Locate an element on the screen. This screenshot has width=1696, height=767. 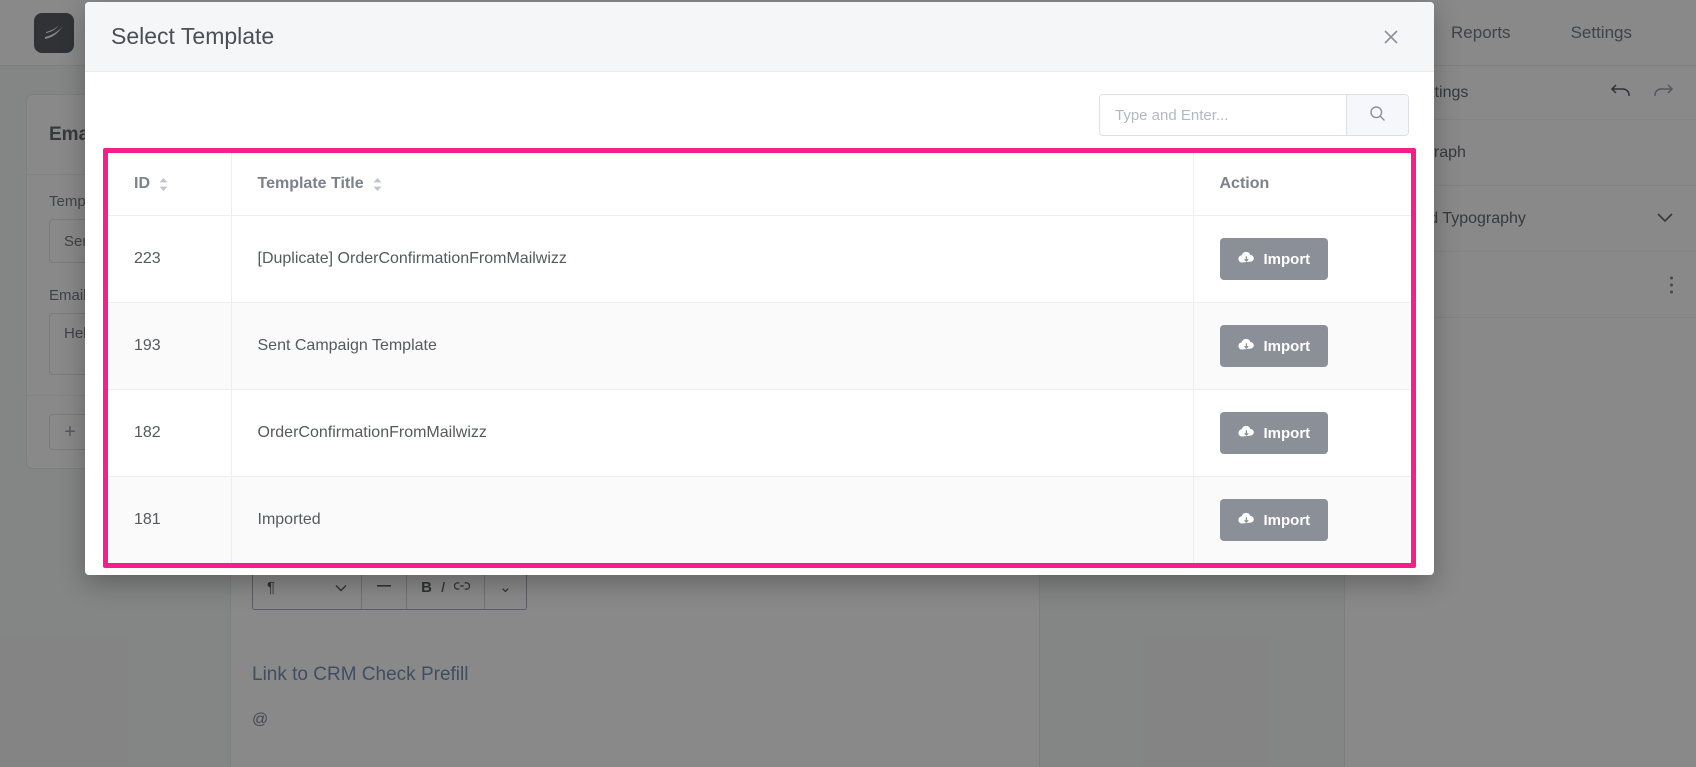
table-header-row: ID Template Title Action is located at coordinates (759, 184).